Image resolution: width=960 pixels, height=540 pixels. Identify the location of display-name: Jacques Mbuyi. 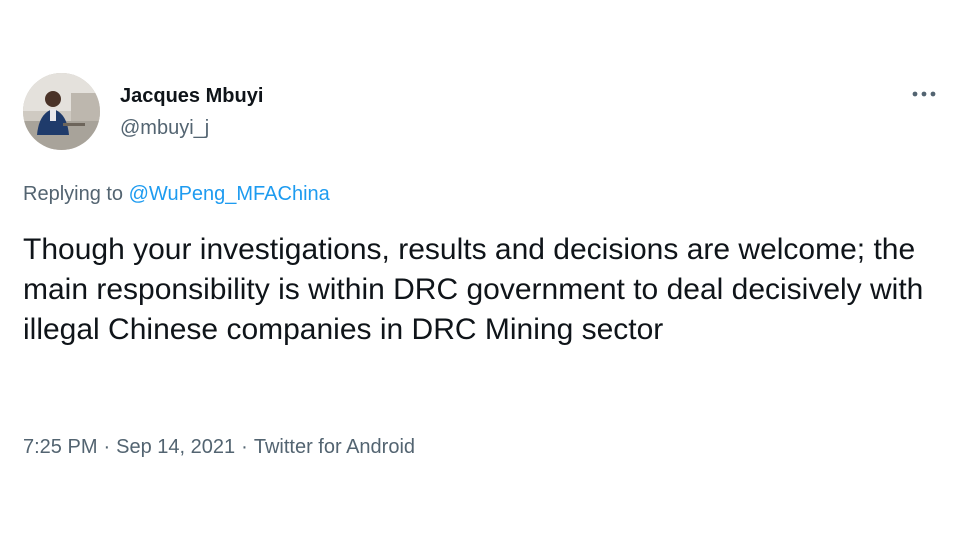
(191, 96).